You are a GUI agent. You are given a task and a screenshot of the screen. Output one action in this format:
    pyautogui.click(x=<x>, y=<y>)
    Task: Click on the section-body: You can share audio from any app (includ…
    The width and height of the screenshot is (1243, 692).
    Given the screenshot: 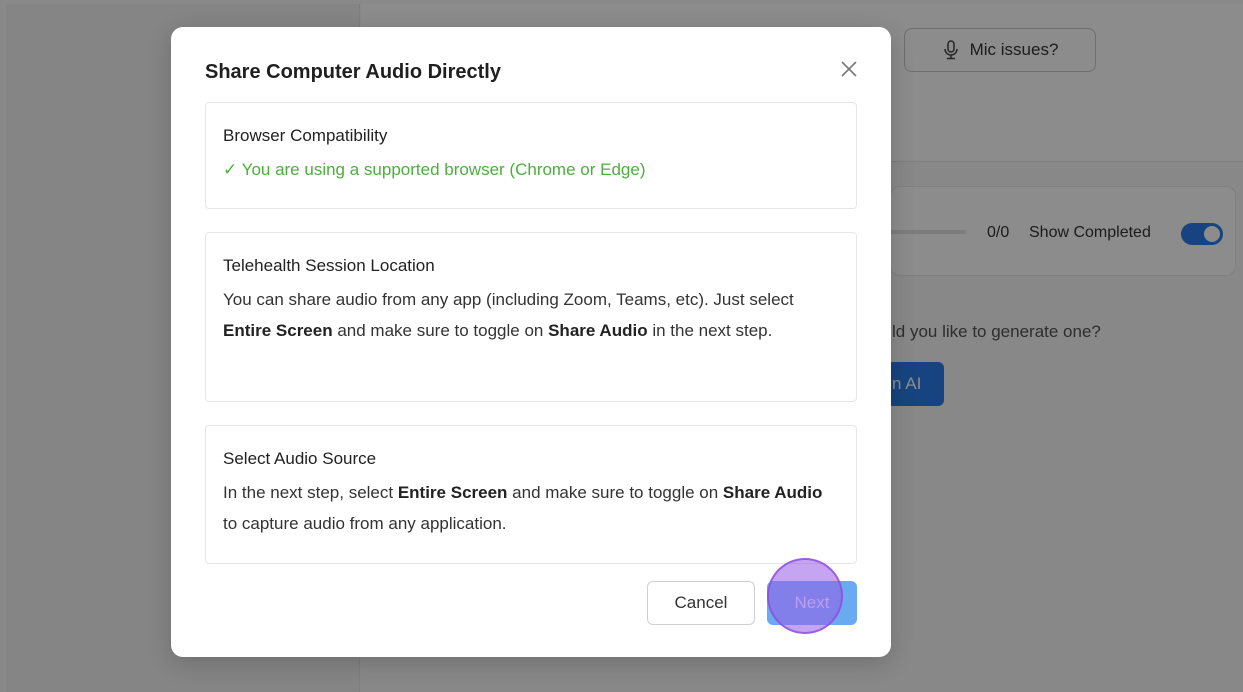 What is the action you would take?
    pyautogui.click(x=508, y=315)
    